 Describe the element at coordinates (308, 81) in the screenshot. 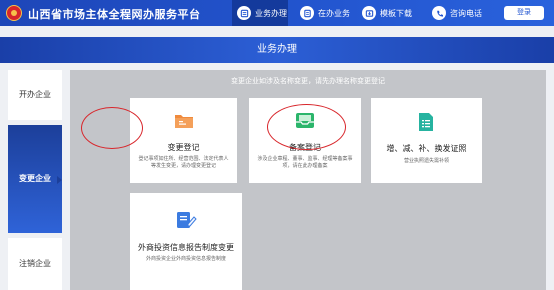

I see `notice-text: 变更企业如涉及名称变更，请先办理名称变更登记` at that location.